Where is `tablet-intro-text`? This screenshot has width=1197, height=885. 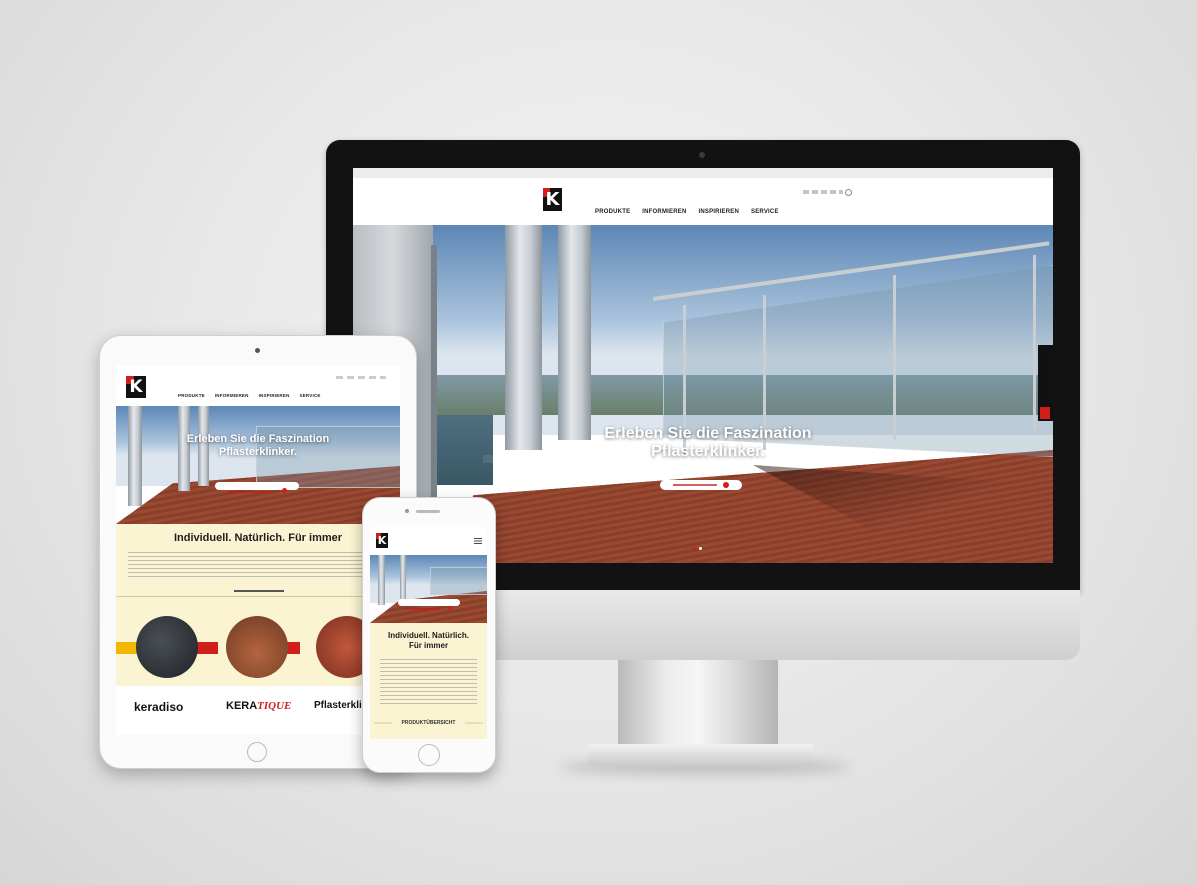 tablet-intro-text is located at coordinates (258, 566).